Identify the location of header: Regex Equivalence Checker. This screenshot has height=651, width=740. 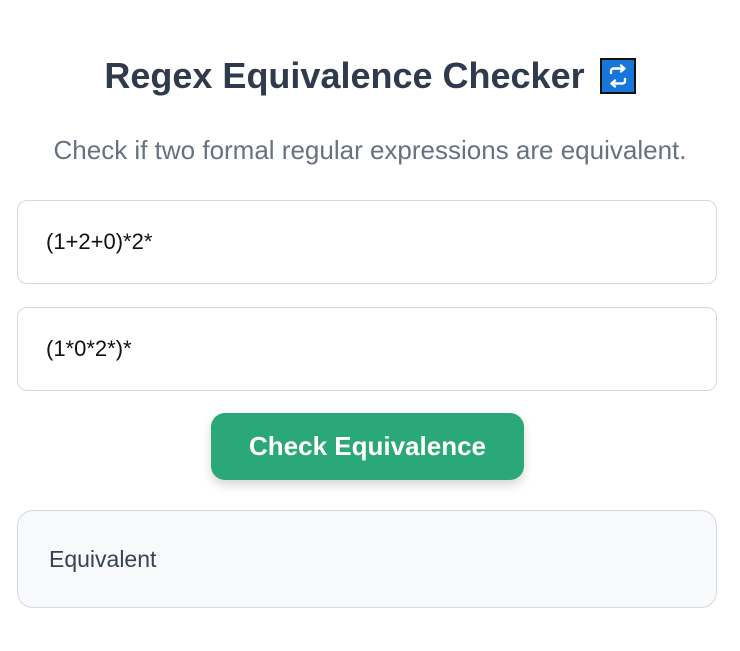
(370, 76).